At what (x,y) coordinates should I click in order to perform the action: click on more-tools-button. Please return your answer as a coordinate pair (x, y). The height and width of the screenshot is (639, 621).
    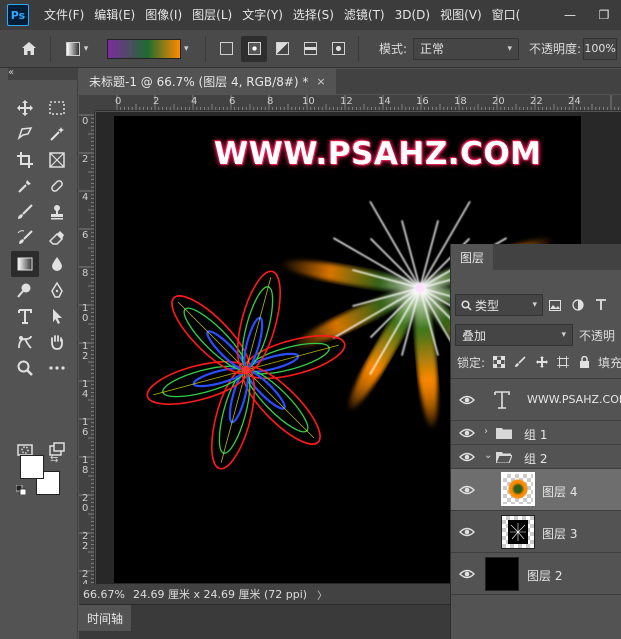
    Looking at the image, I should click on (57, 368).